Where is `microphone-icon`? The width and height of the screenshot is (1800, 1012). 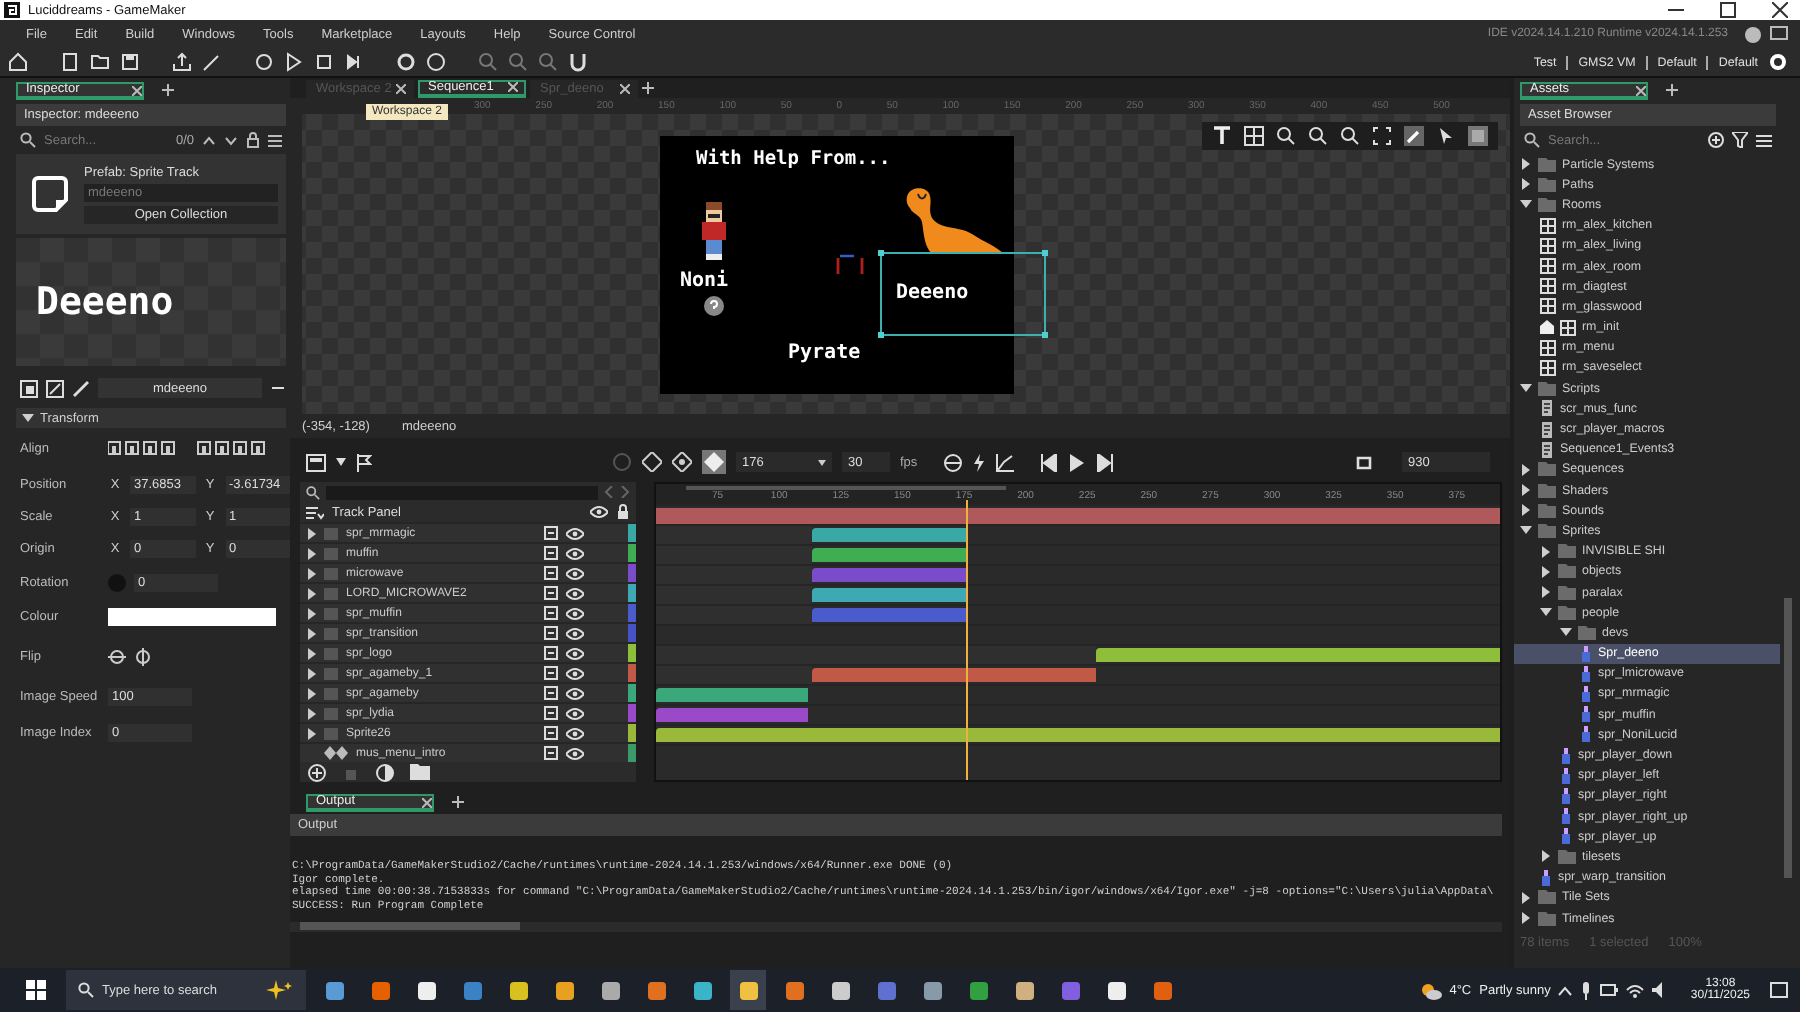
microphone-icon is located at coordinates (1586, 990).